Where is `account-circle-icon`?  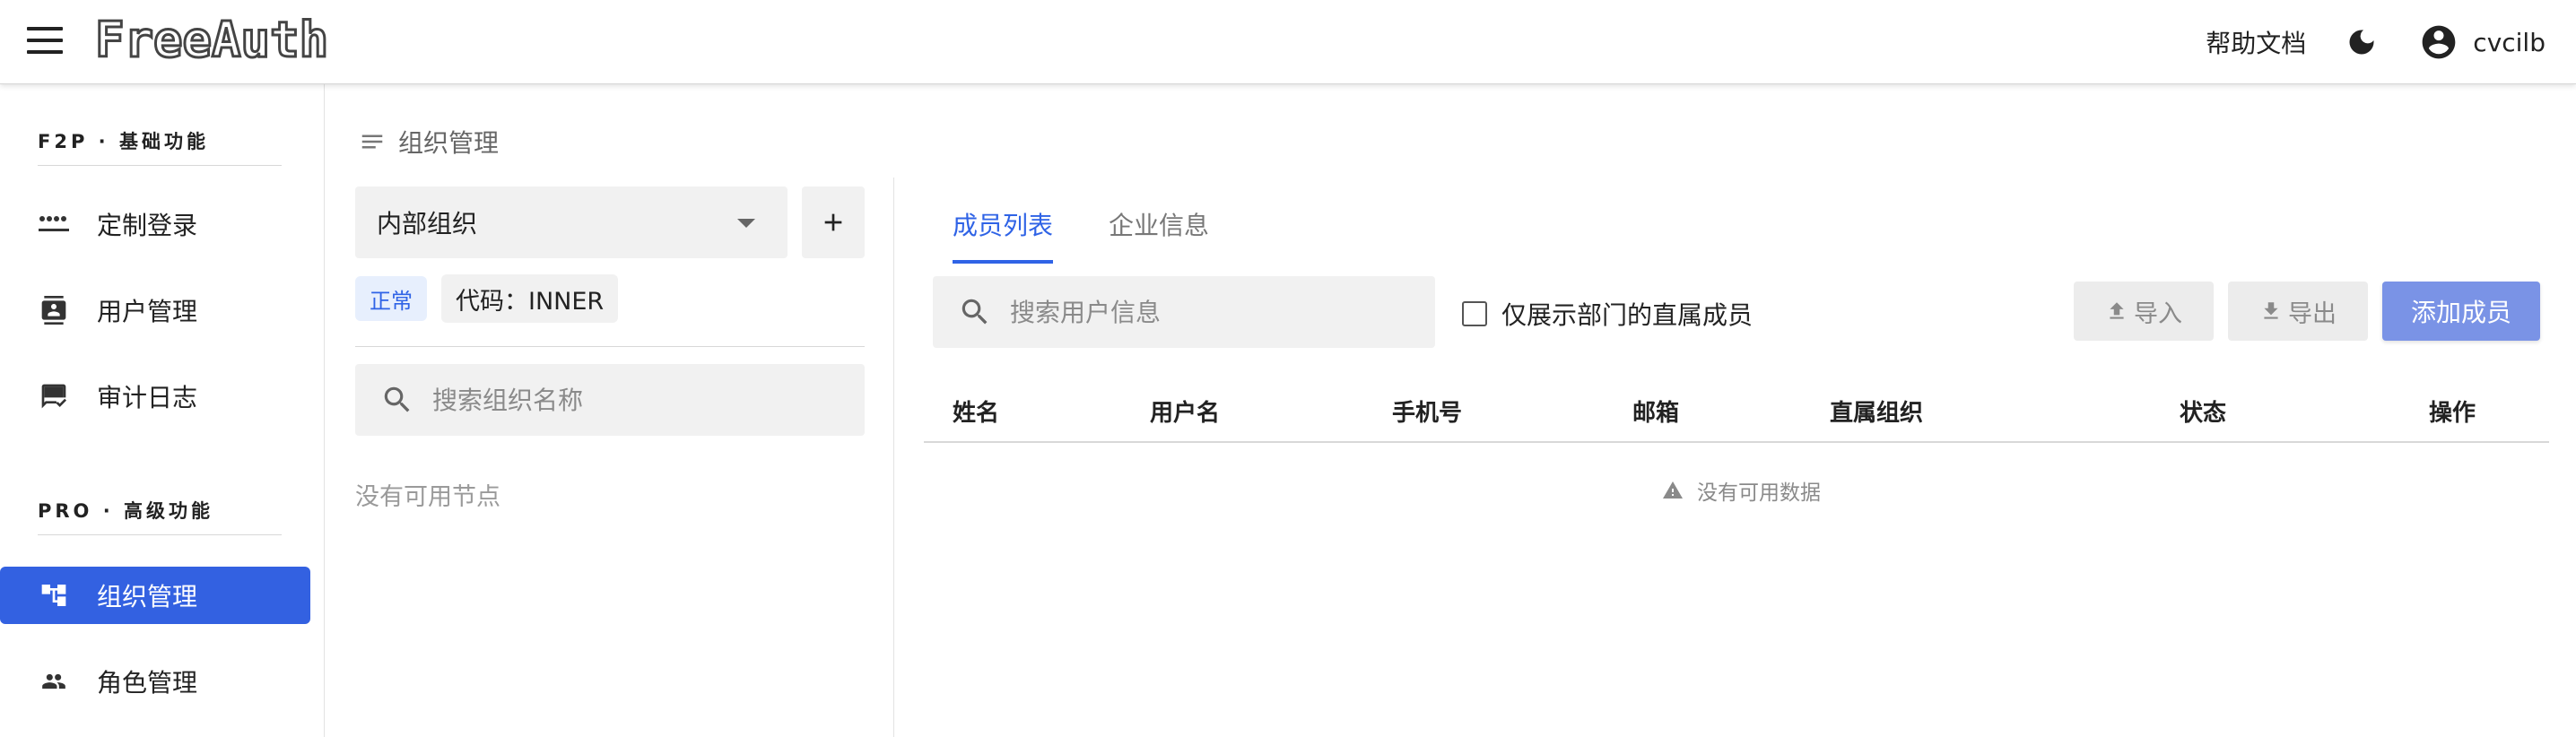 account-circle-icon is located at coordinates (2439, 42).